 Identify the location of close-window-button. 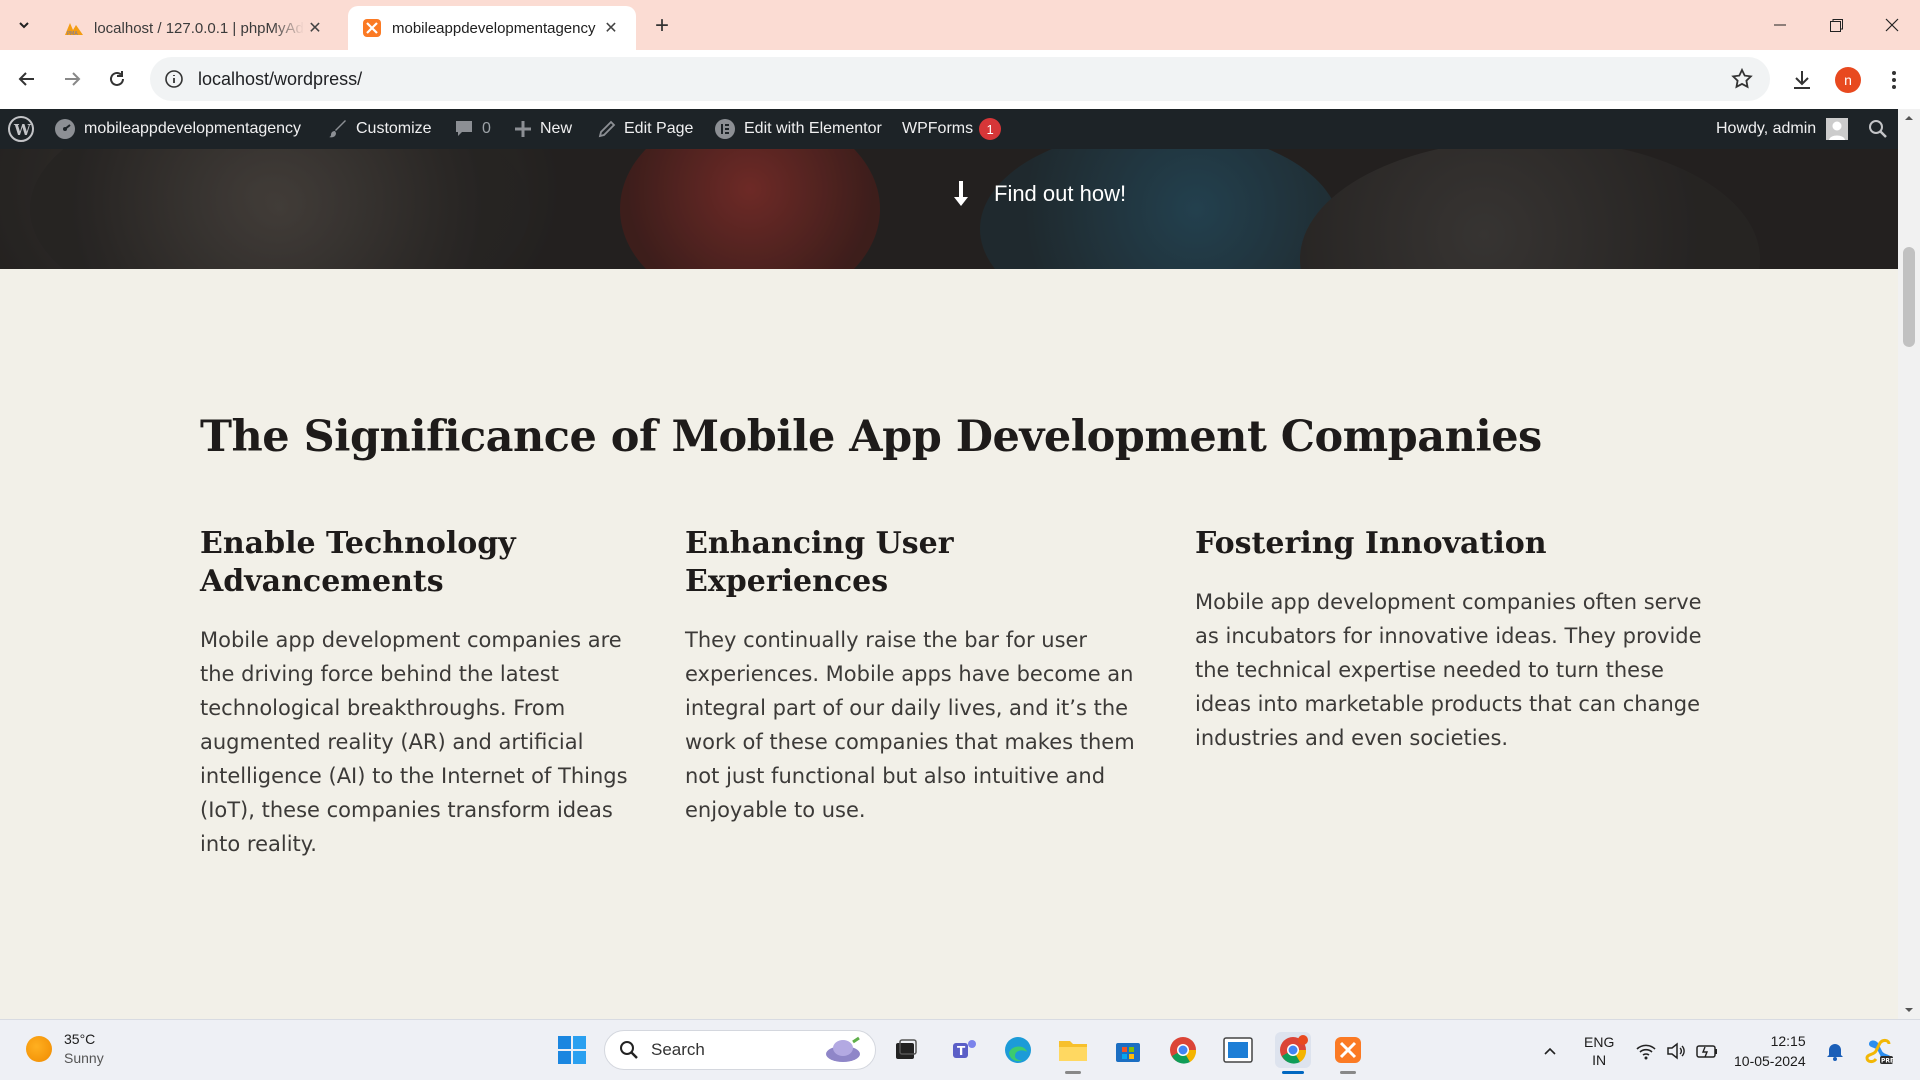
(1892, 25).